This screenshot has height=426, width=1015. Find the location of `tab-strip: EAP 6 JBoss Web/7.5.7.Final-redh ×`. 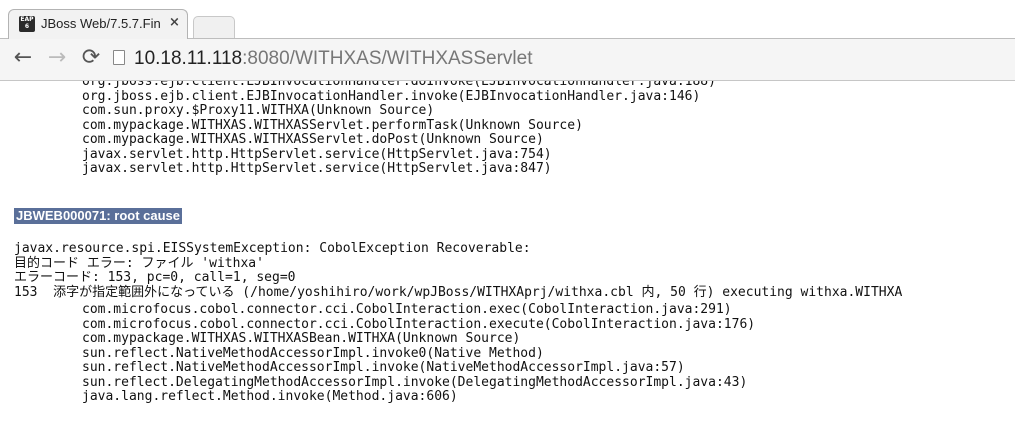

tab-strip: EAP 6 JBoss Web/7.5.7.Final-redh × is located at coordinates (507, 20).